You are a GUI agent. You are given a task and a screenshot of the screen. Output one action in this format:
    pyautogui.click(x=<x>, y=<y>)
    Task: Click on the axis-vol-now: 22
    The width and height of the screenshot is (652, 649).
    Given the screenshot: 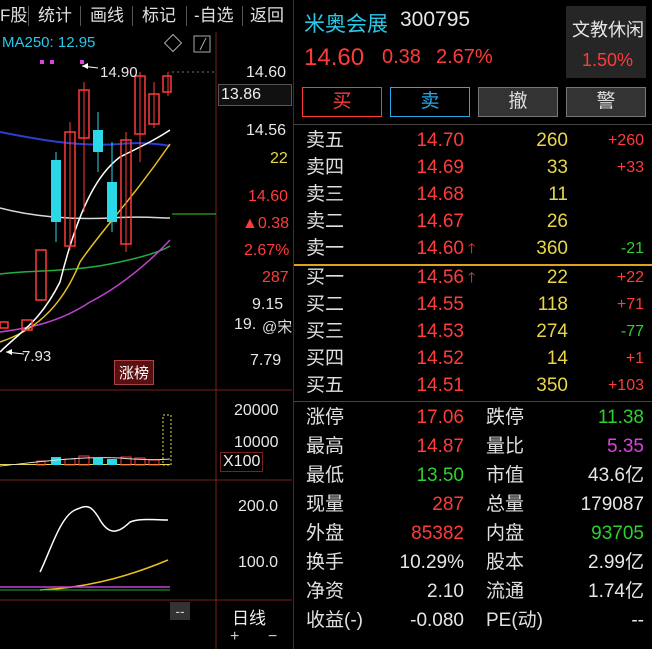 What is the action you would take?
    pyautogui.click(x=279, y=158)
    